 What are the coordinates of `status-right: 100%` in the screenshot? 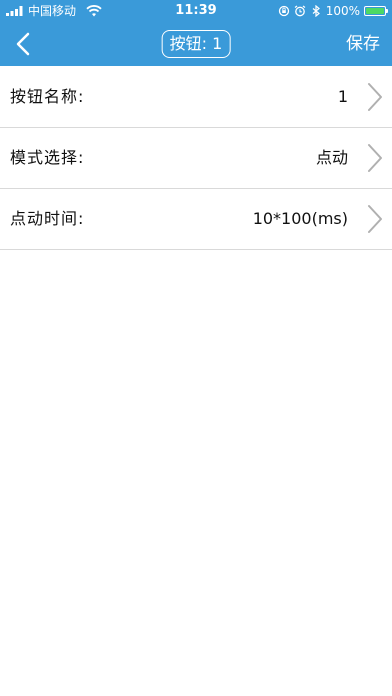 It's located at (333, 11).